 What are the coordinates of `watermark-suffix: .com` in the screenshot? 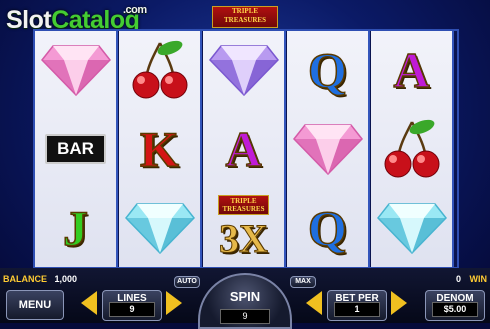 It's located at (135, 10).